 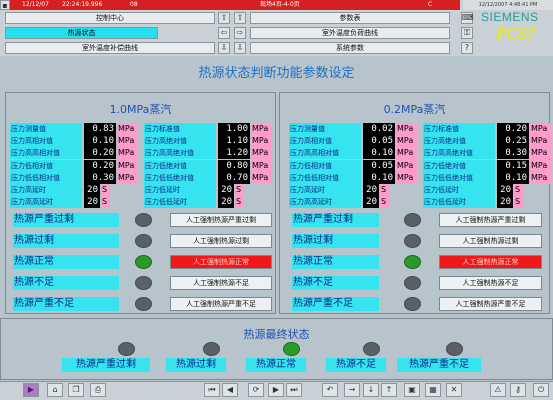 I want to click on nav-outdoor-compensation-curve-button: 室外温度补偿曲线, so click(x=110, y=48).